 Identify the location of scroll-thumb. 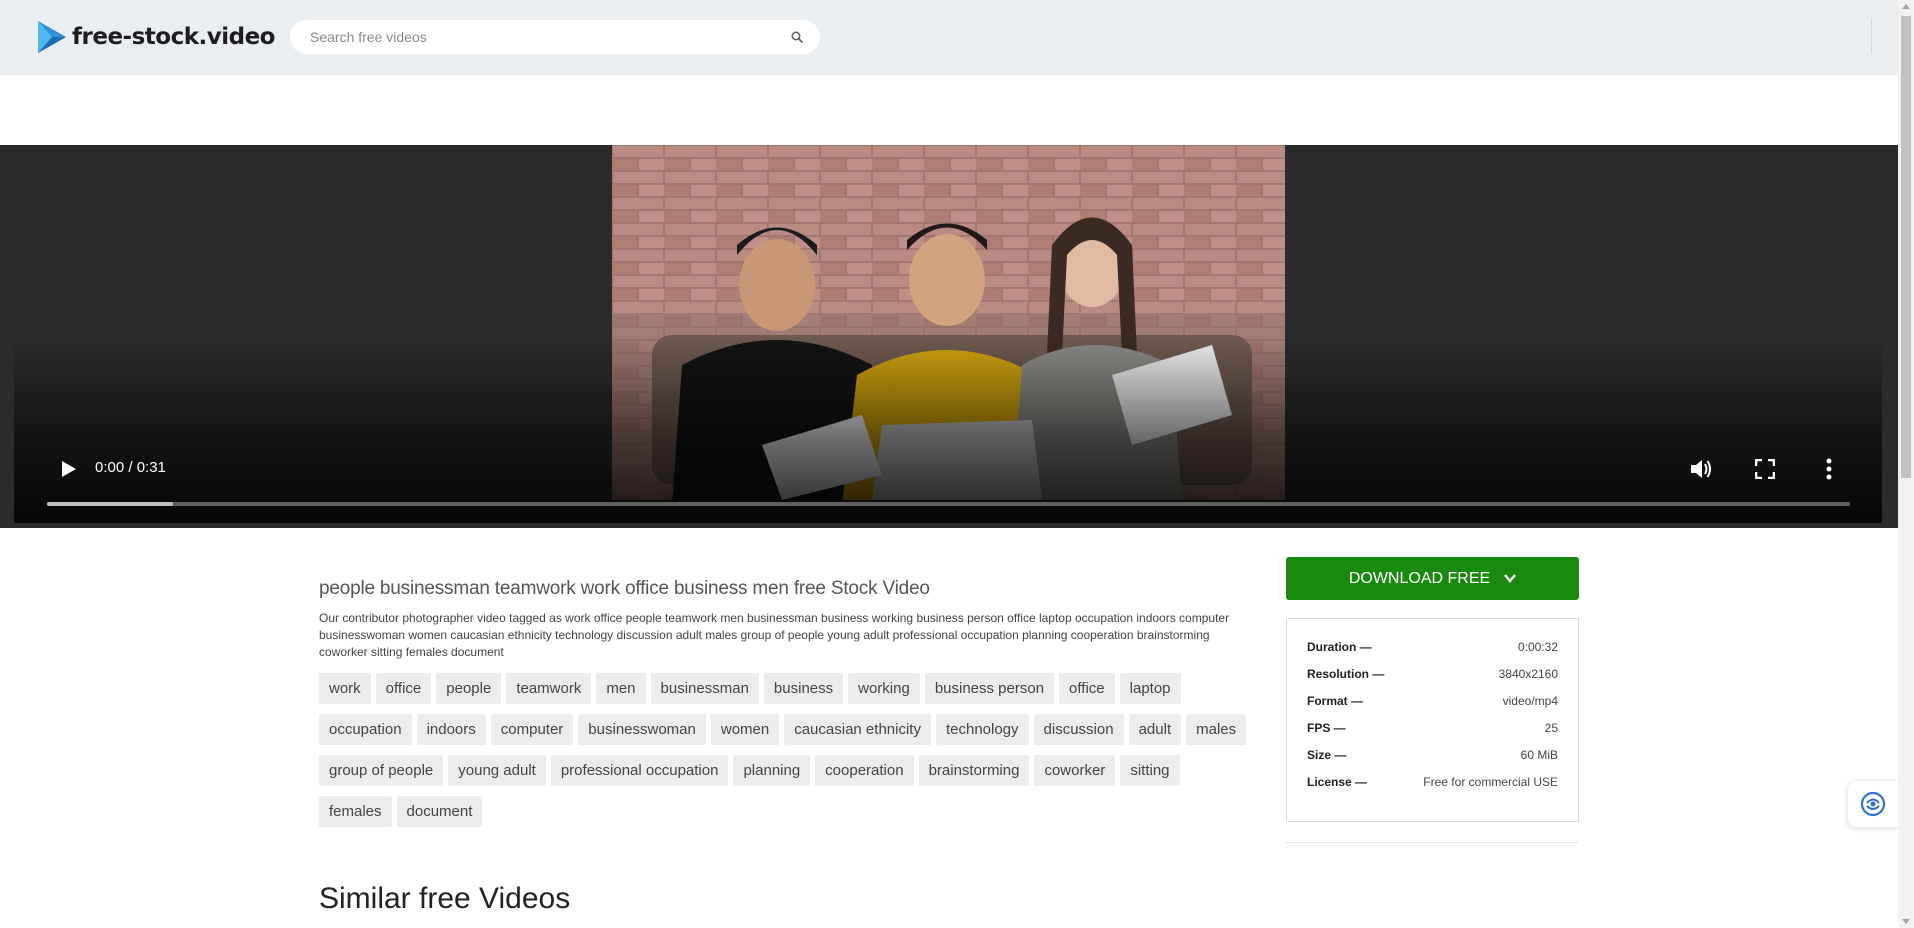
(1906, 247).